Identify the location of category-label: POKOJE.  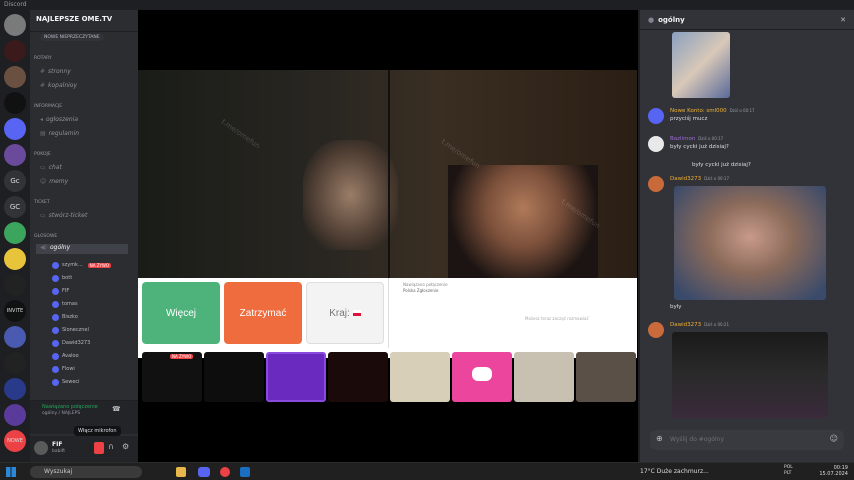
(42, 154).